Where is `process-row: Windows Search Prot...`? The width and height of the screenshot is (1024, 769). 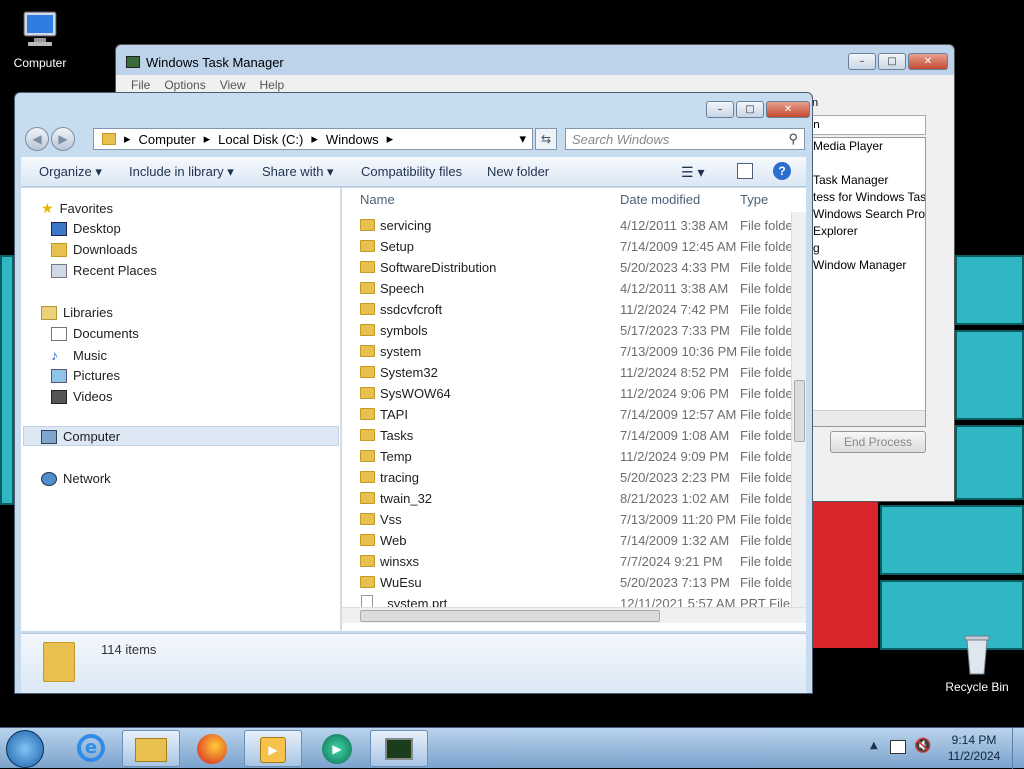
process-row: Windows Search Prot... is located at coordinates (868, 214).